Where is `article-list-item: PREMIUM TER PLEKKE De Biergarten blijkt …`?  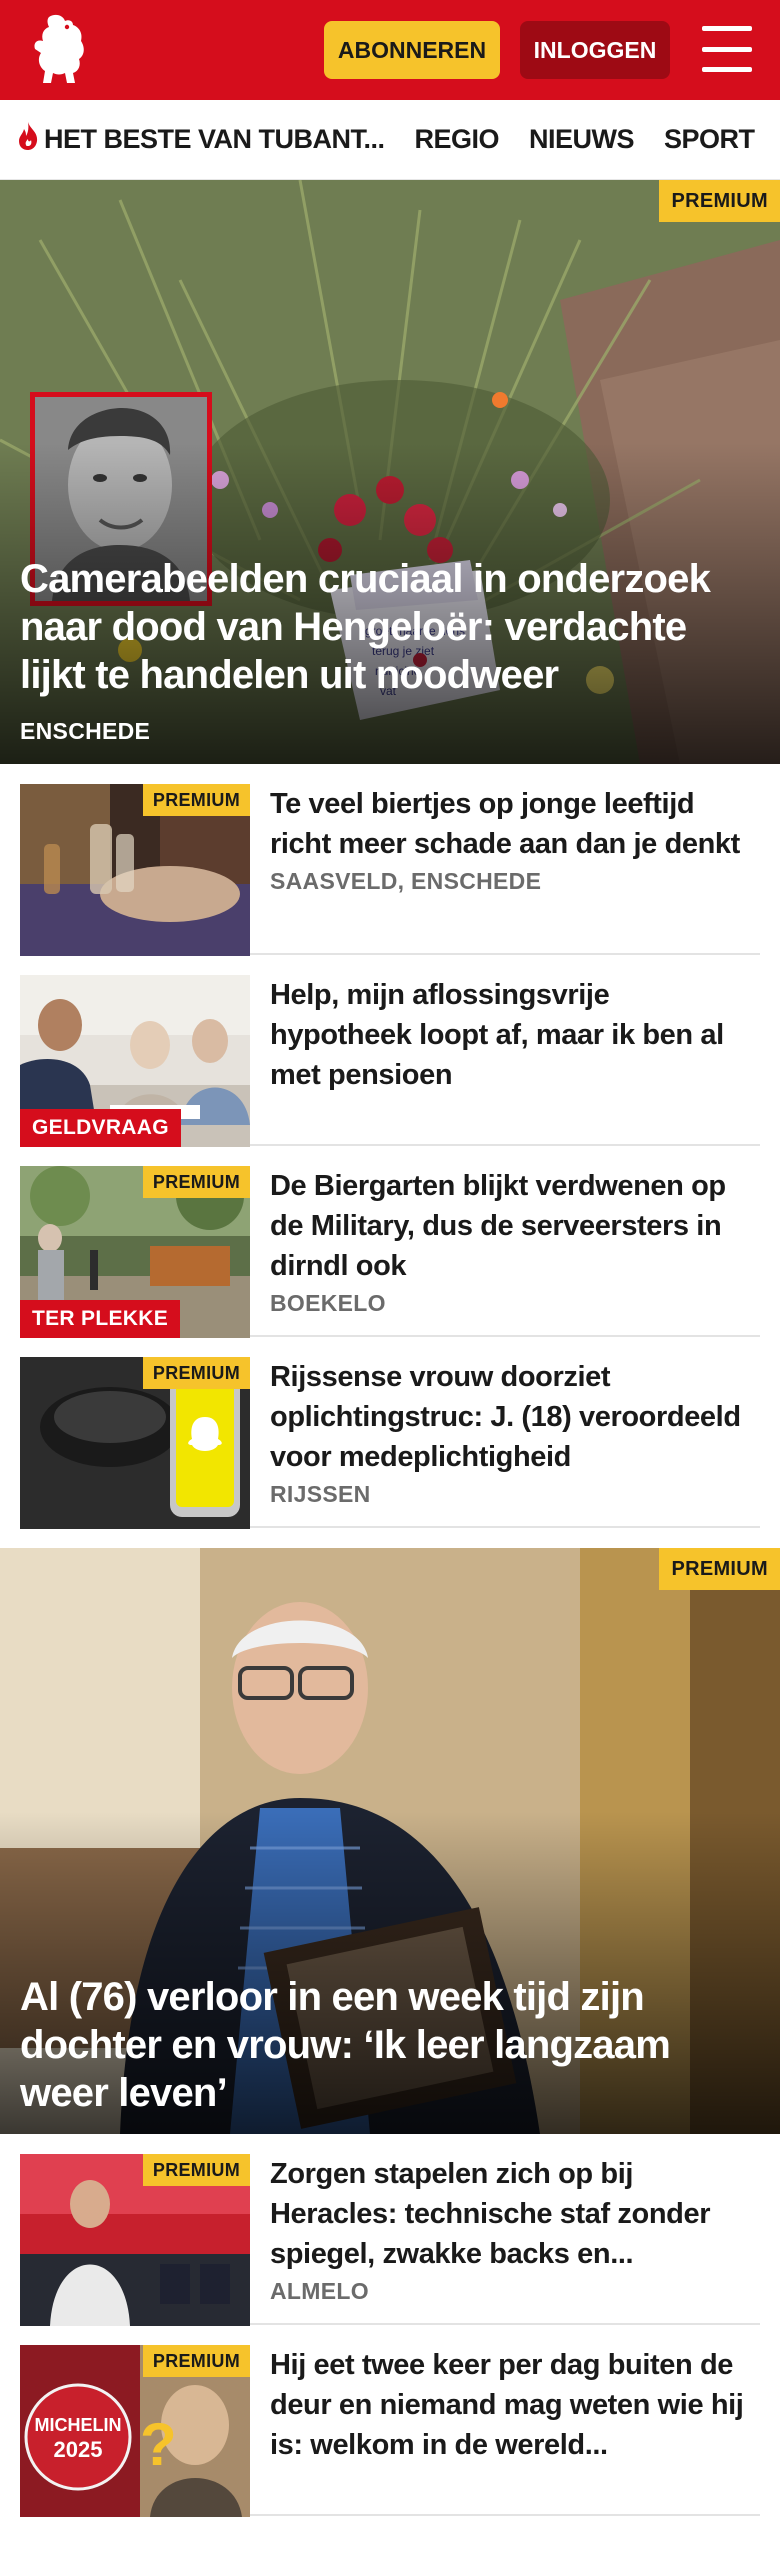
article-list-item: PREMIUM TER PLEKKE De Biergarten blijkt … is located at coordinates (390, 1242).